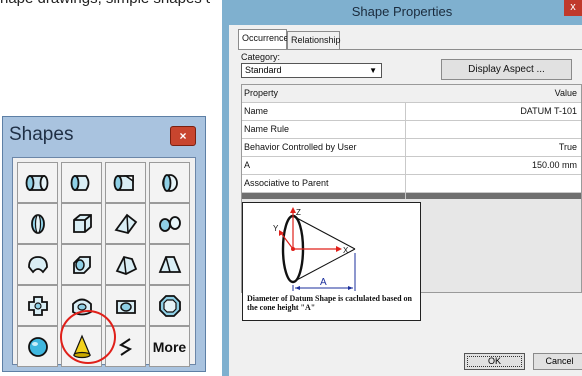  What do you see at coordinates (183, 136) in the screenshot?
I see `shapes-palette-close-button: ×` at bounding box center [183, 136].